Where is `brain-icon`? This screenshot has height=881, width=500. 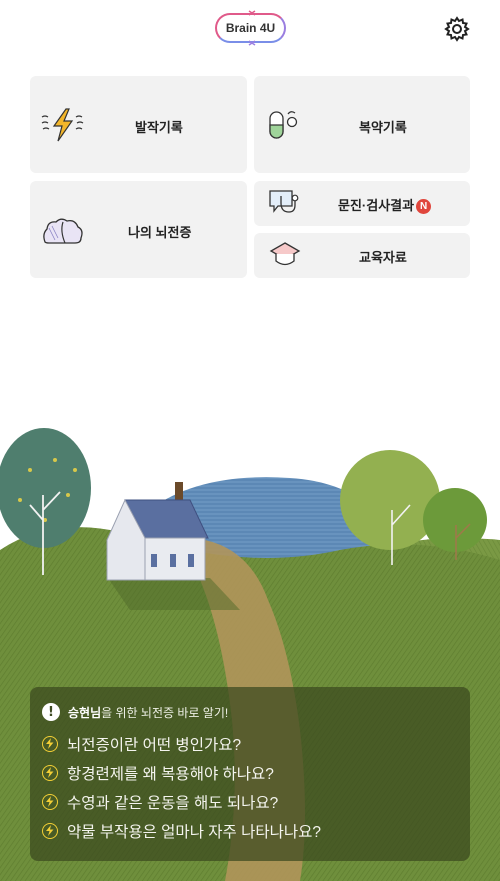 brain-icon is located at coordinates (63, 231).